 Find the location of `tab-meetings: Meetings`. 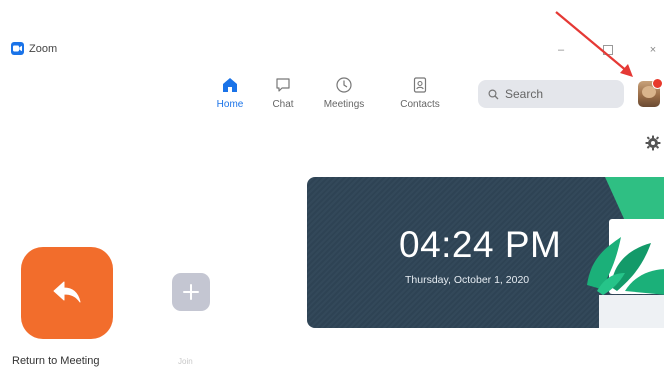

tab-meetings: Meetings is located at coordinates (344, 92).